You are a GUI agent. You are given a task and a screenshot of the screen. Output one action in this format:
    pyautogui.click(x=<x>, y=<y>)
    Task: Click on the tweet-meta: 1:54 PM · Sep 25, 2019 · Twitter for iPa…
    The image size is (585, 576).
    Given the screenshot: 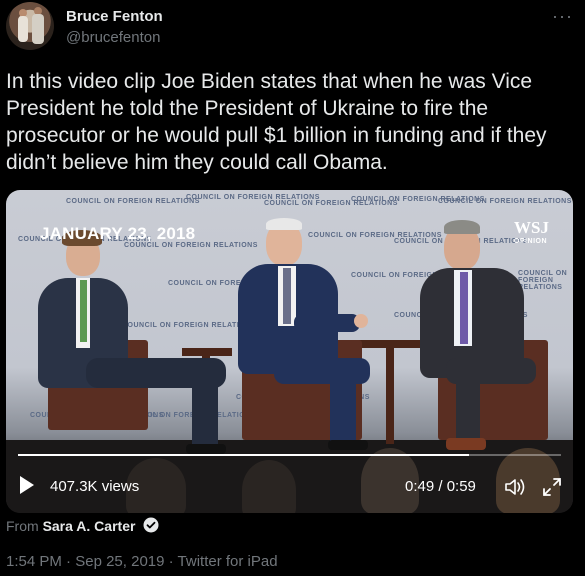 What is the action you would take?
    pyautogui.click(x=142, y=561)
    